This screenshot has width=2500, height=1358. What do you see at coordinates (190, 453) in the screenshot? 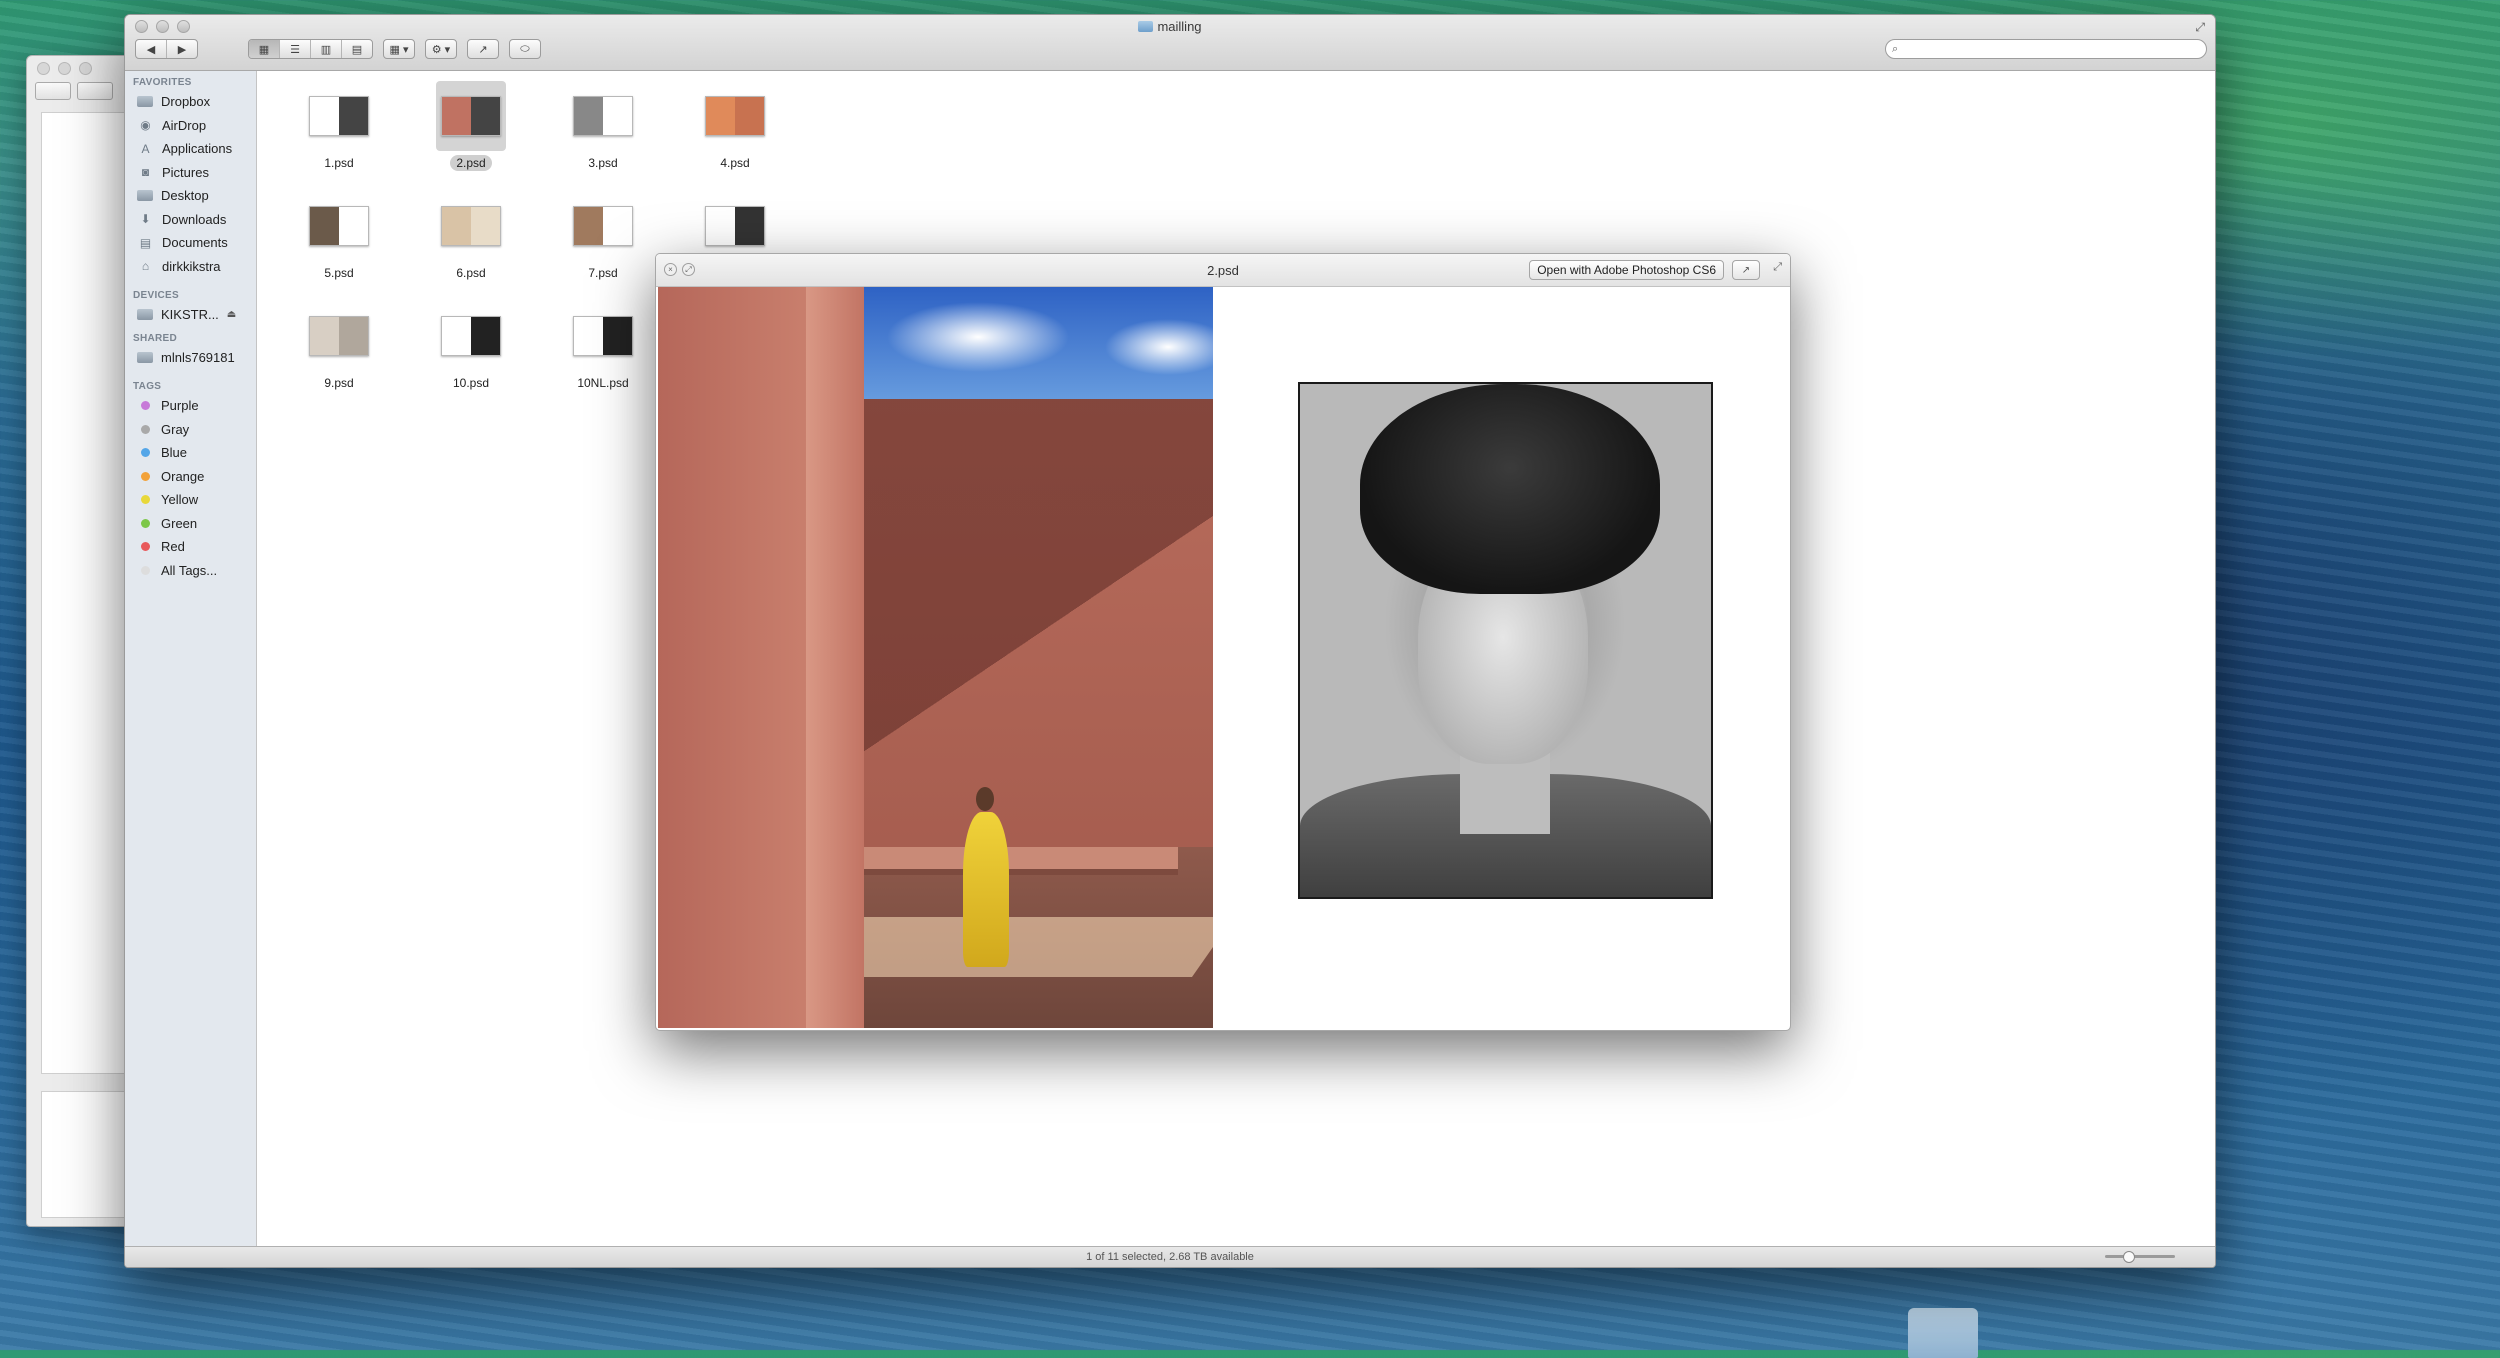
I see `sidebar-tag-blue: Blue` at bounding box center [190, 453].